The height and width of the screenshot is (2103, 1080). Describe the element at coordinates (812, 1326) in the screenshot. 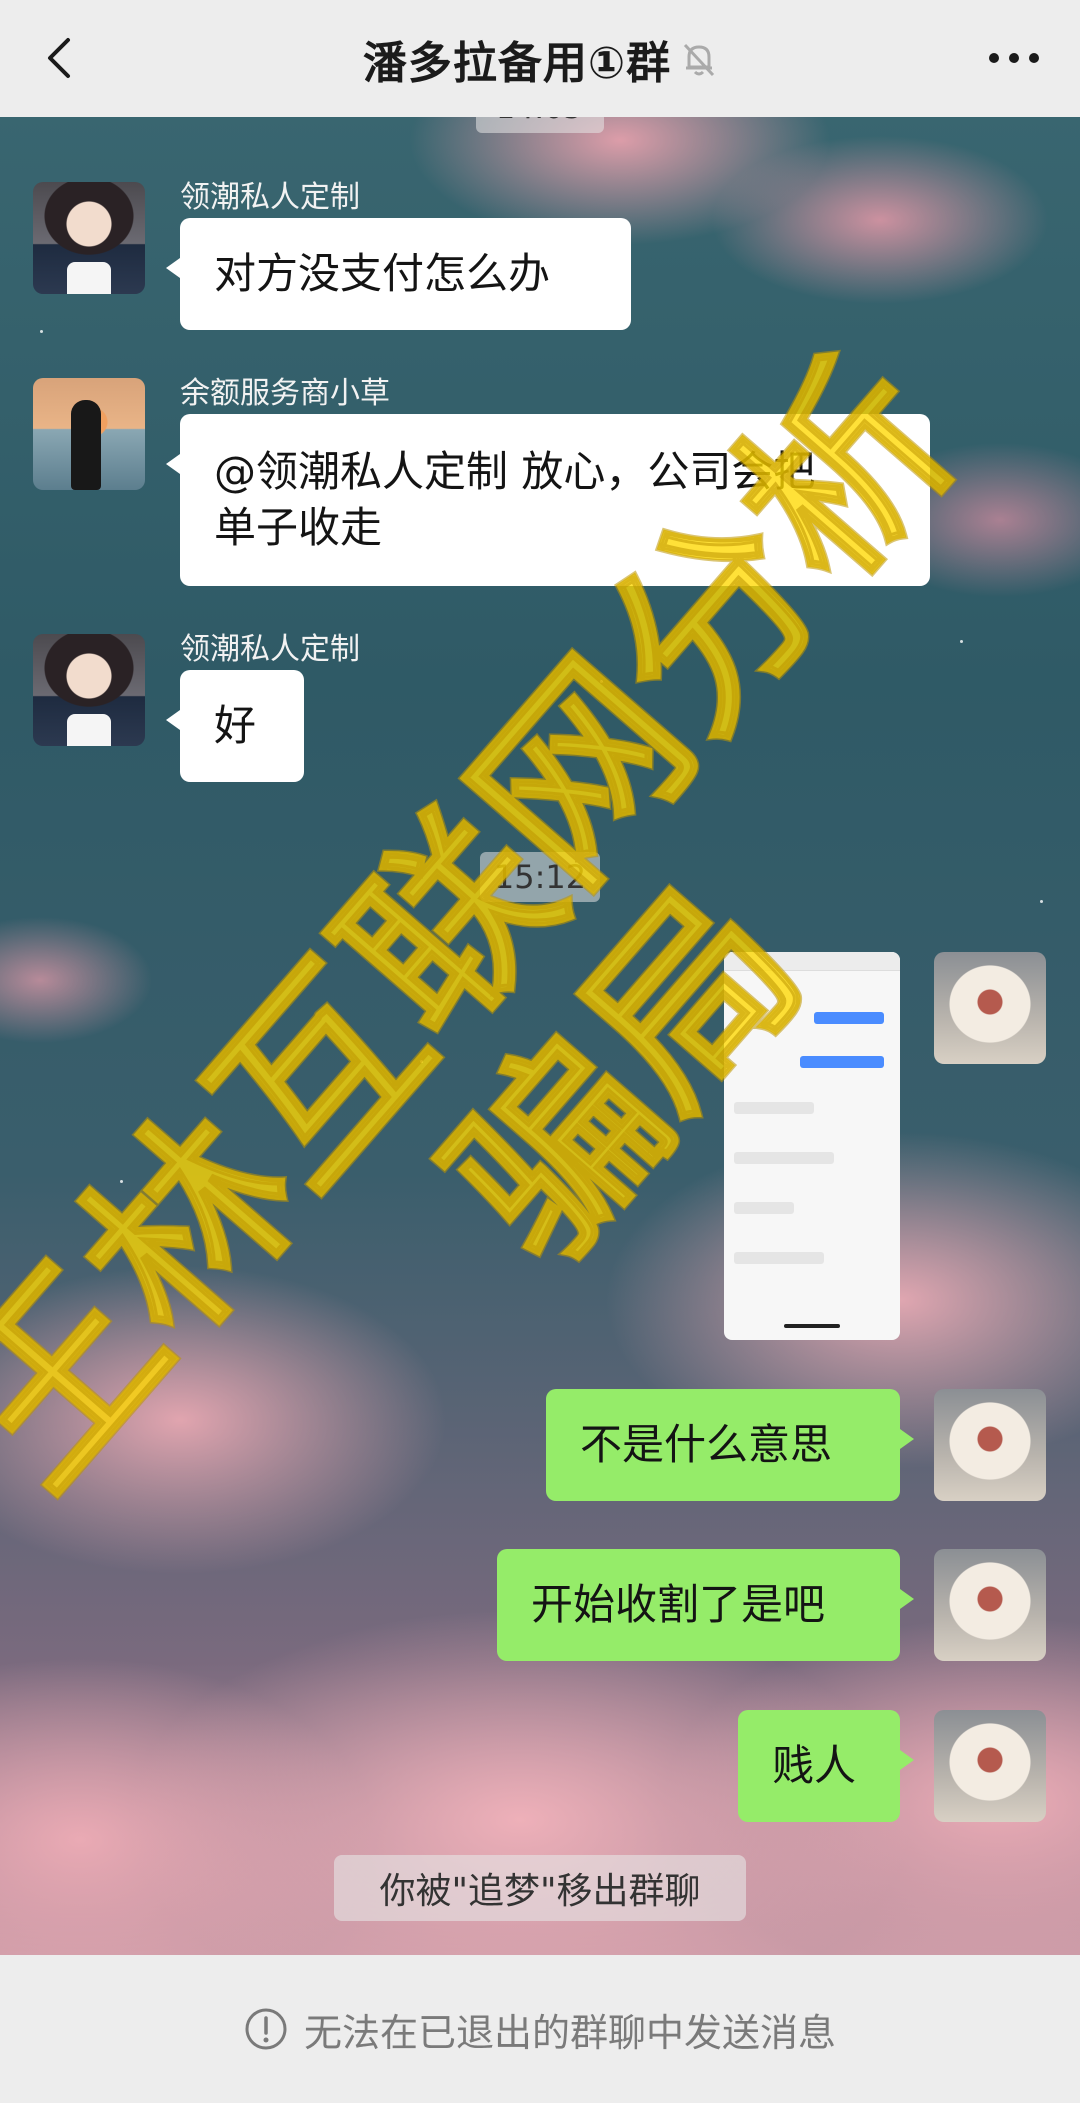

I see `thumbnail-home-bar` at that location.